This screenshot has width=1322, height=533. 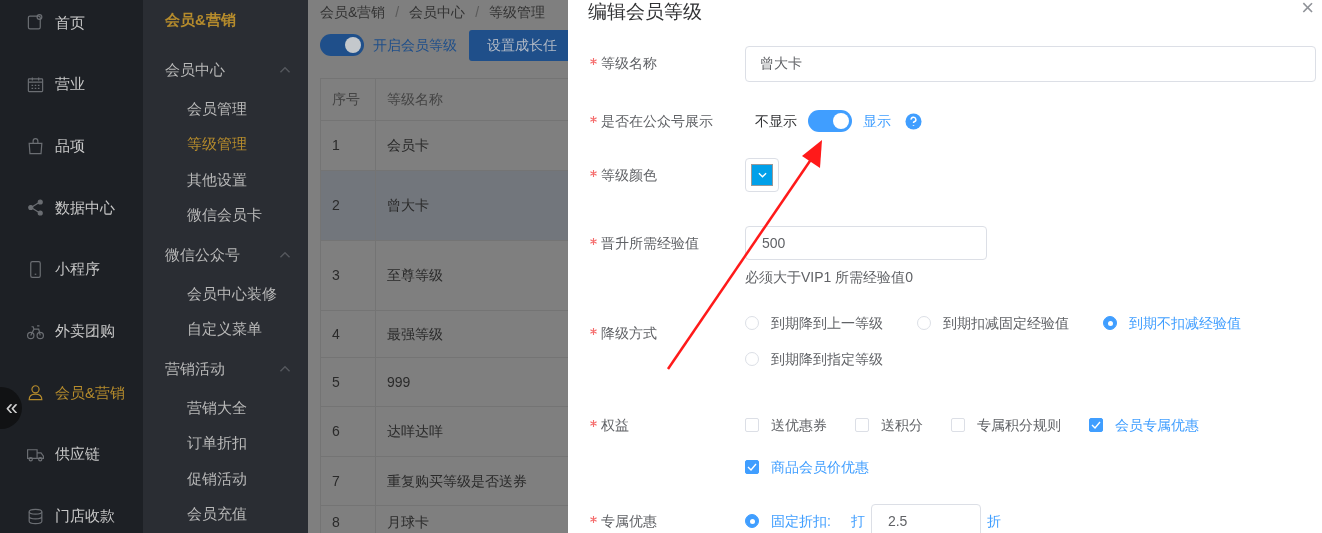 I want to click on option-label: 固定折扣:, so click(x=801, y=521).